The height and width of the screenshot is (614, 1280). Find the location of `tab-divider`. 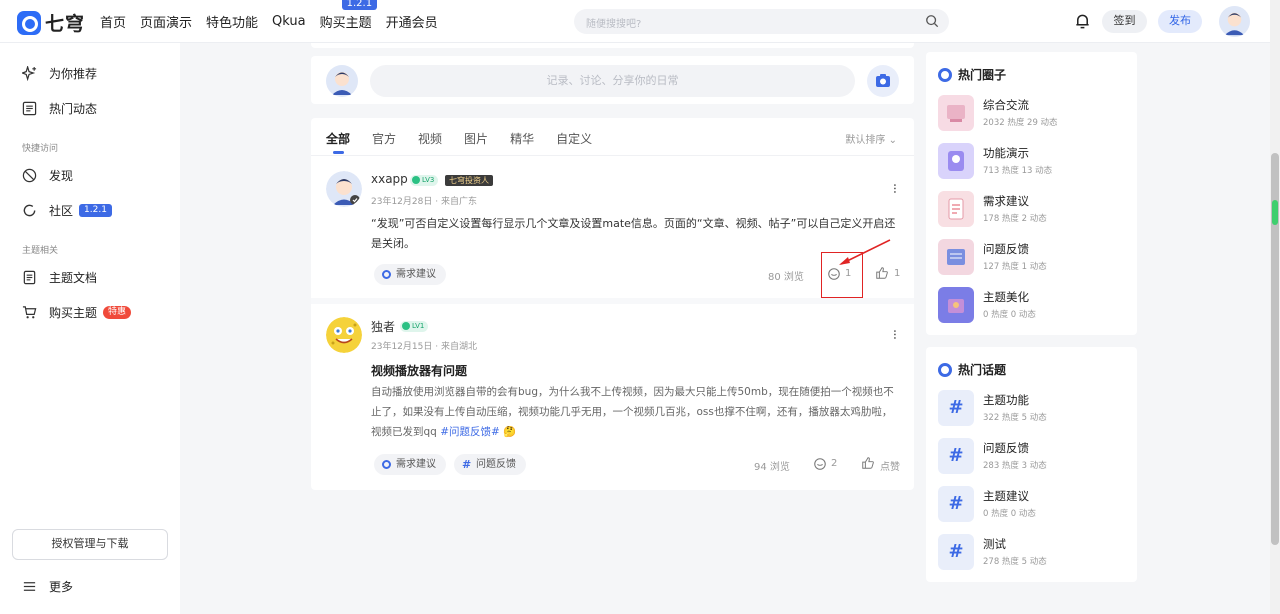

tab-divider is located at coordinates (612, 155).